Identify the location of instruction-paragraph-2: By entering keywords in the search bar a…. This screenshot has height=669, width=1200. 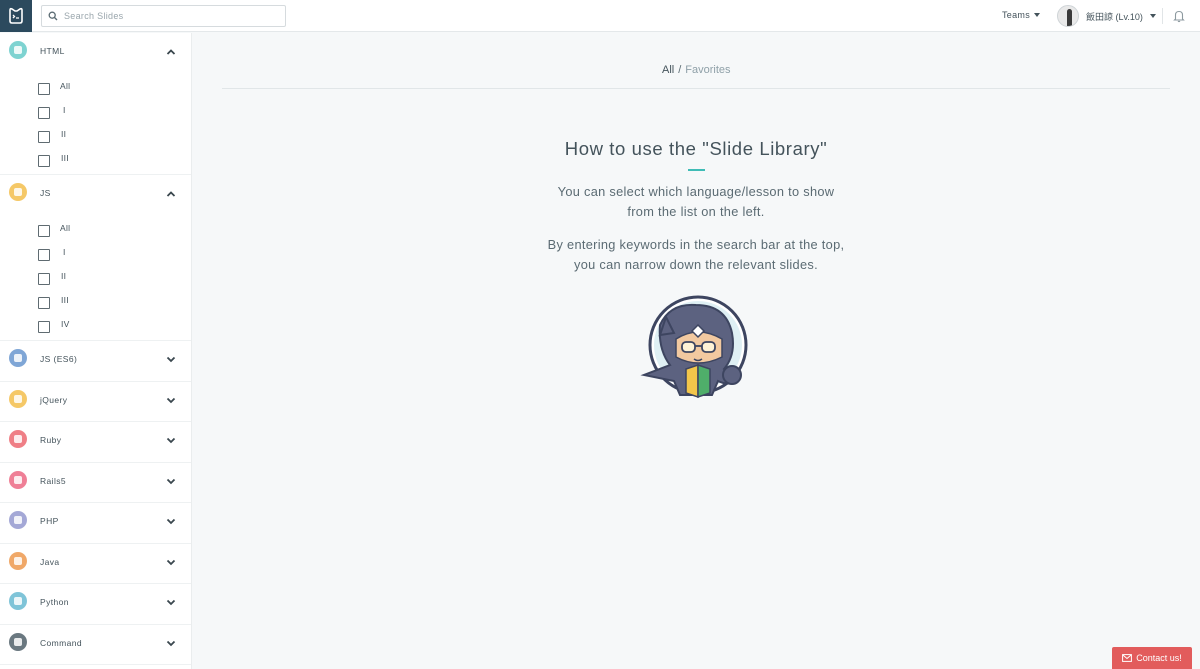
(696, 255).